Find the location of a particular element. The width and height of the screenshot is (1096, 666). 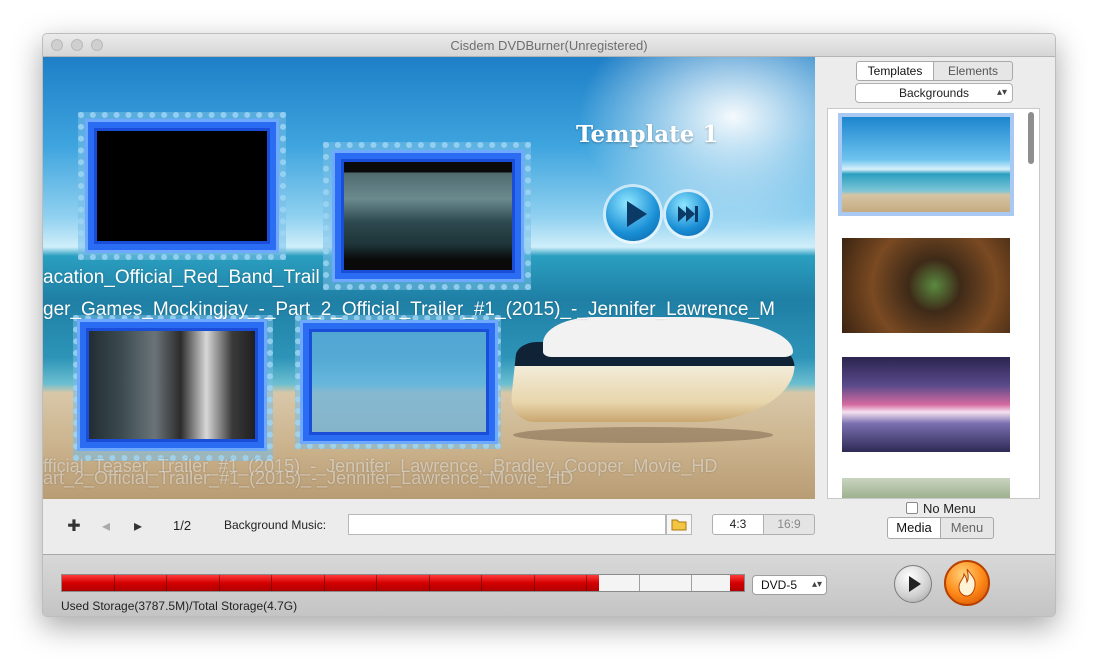

disc-type-value: DVD-5 is located at coordinates (779, 585).